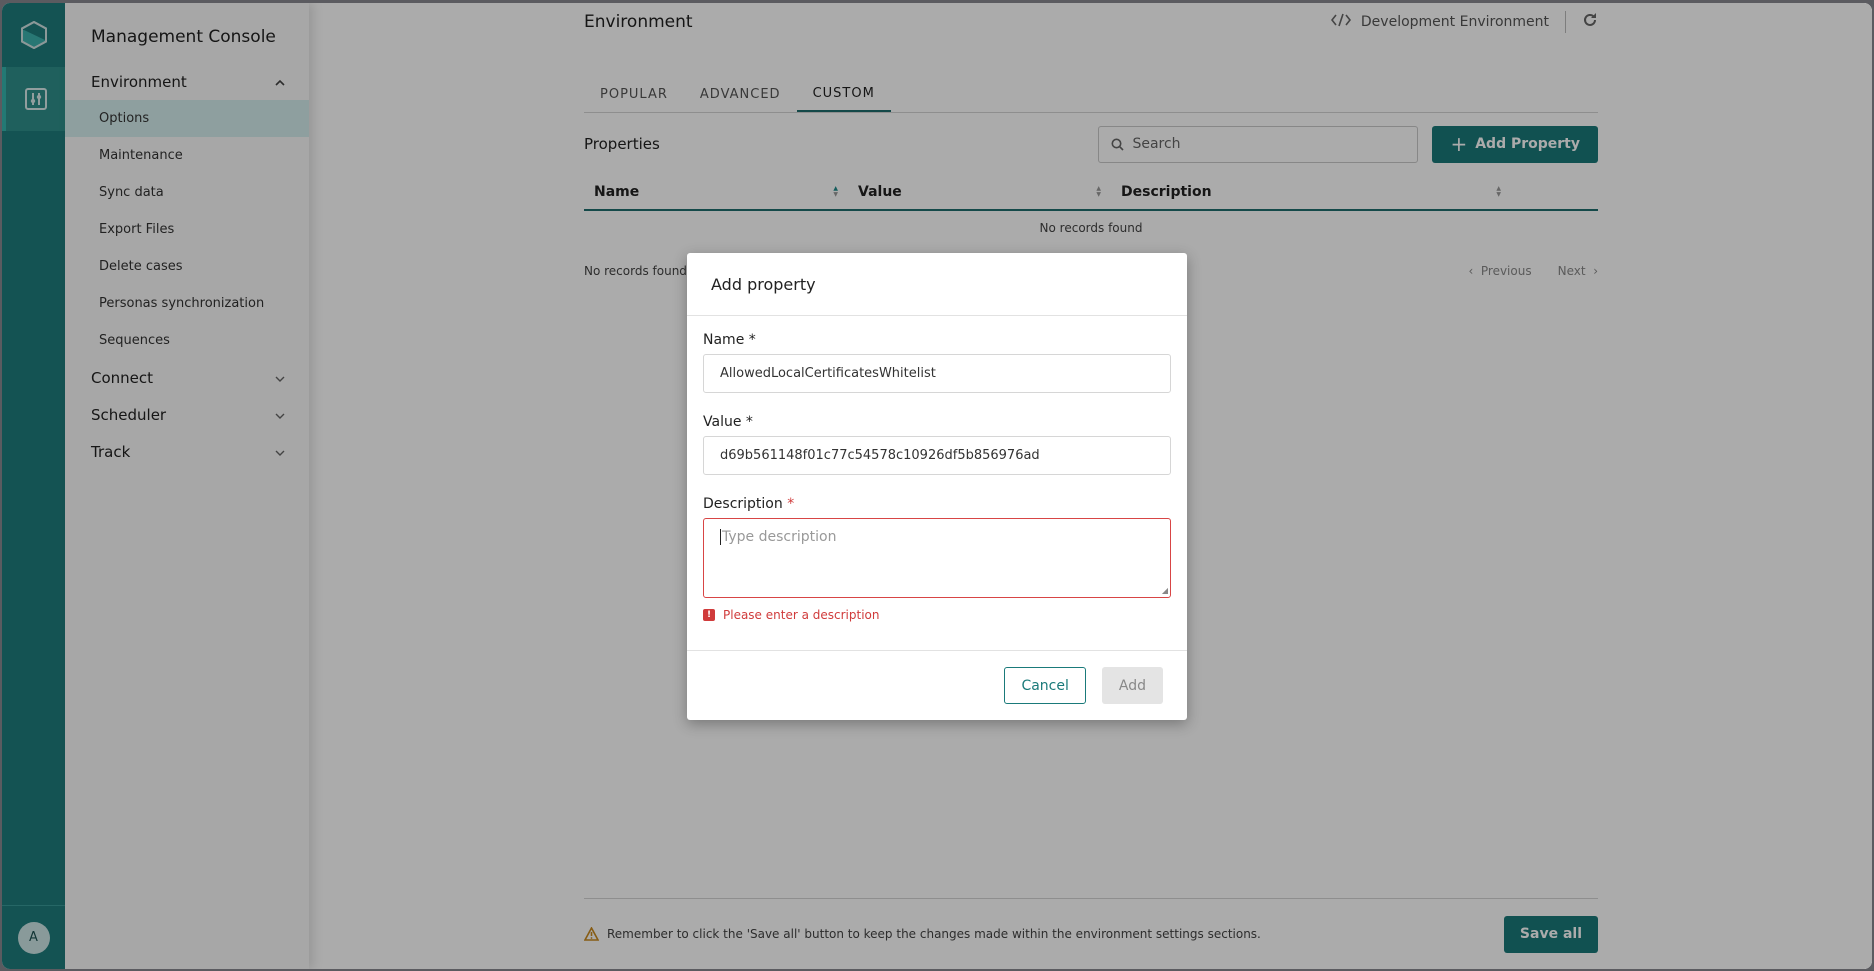 This screenshot has height=971, width=1874. I want to click on name-field-label: Name *, so click(729, 340).